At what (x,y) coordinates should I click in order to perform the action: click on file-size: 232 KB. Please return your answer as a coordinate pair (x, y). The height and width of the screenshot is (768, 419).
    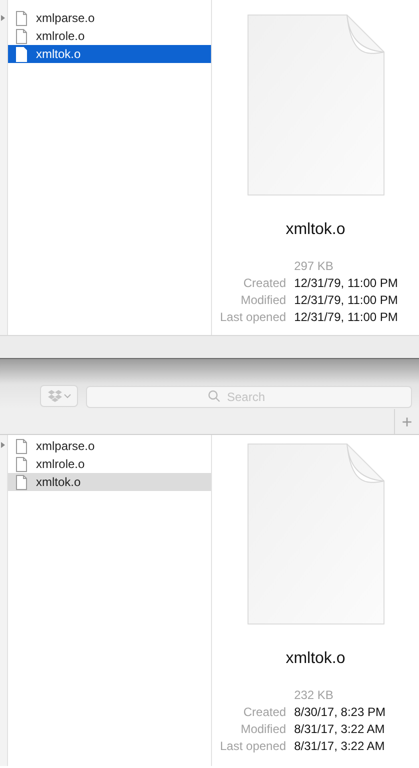
    Looking at the image, I should click on (314, 695).